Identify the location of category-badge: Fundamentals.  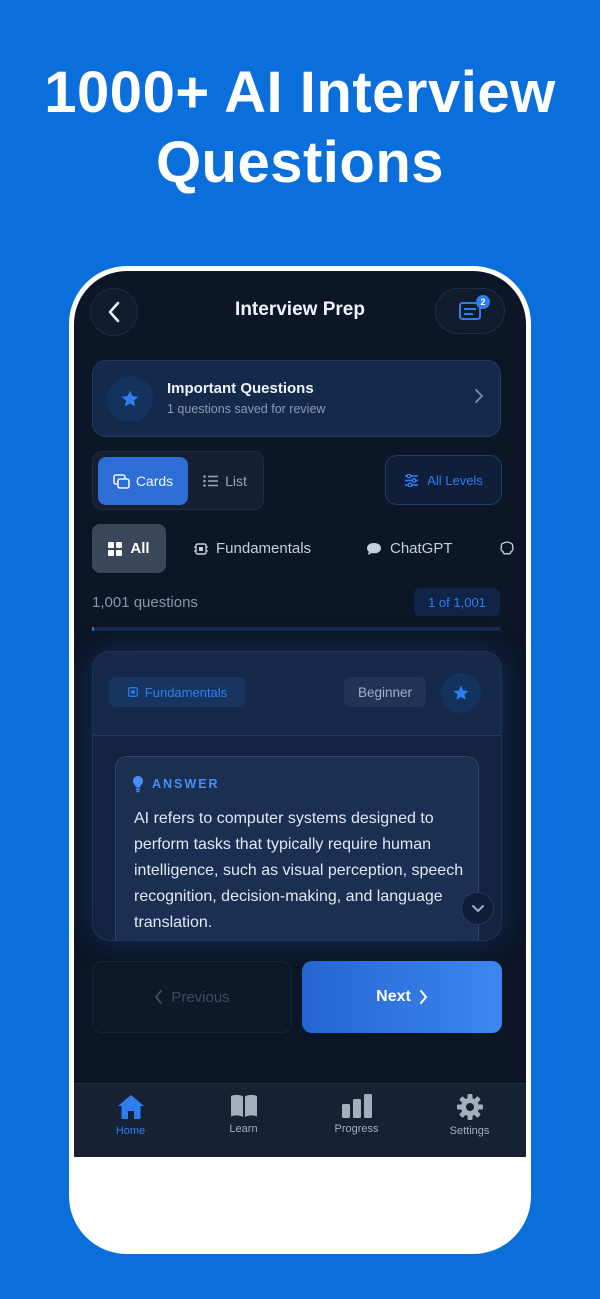
(177, 692).